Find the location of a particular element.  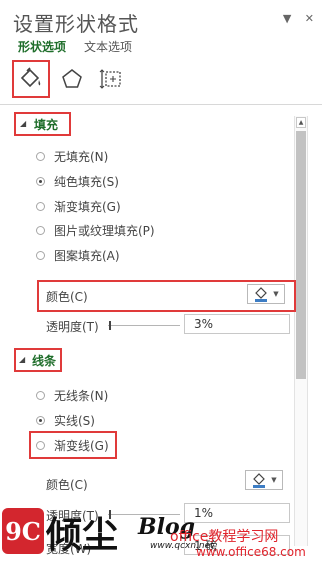

fill-option-solid: 纯色填充(S) is located at coordinates (77, 181).